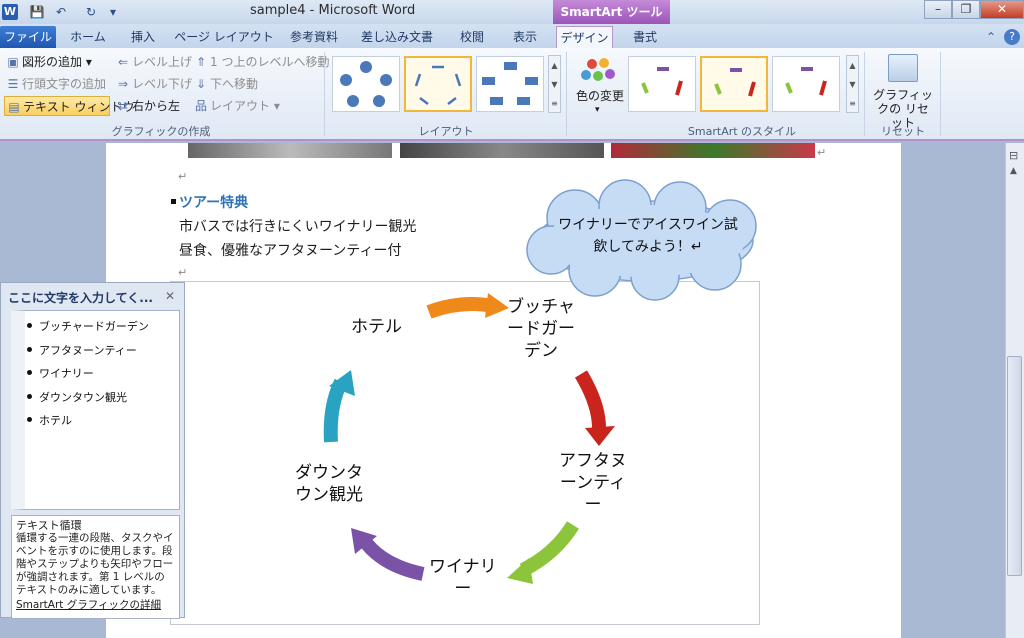  What do you see at coordinates (463, 578) in the screenshot?
I see `node-winery: ワイナリ ー` at bounding box center [463, 578].